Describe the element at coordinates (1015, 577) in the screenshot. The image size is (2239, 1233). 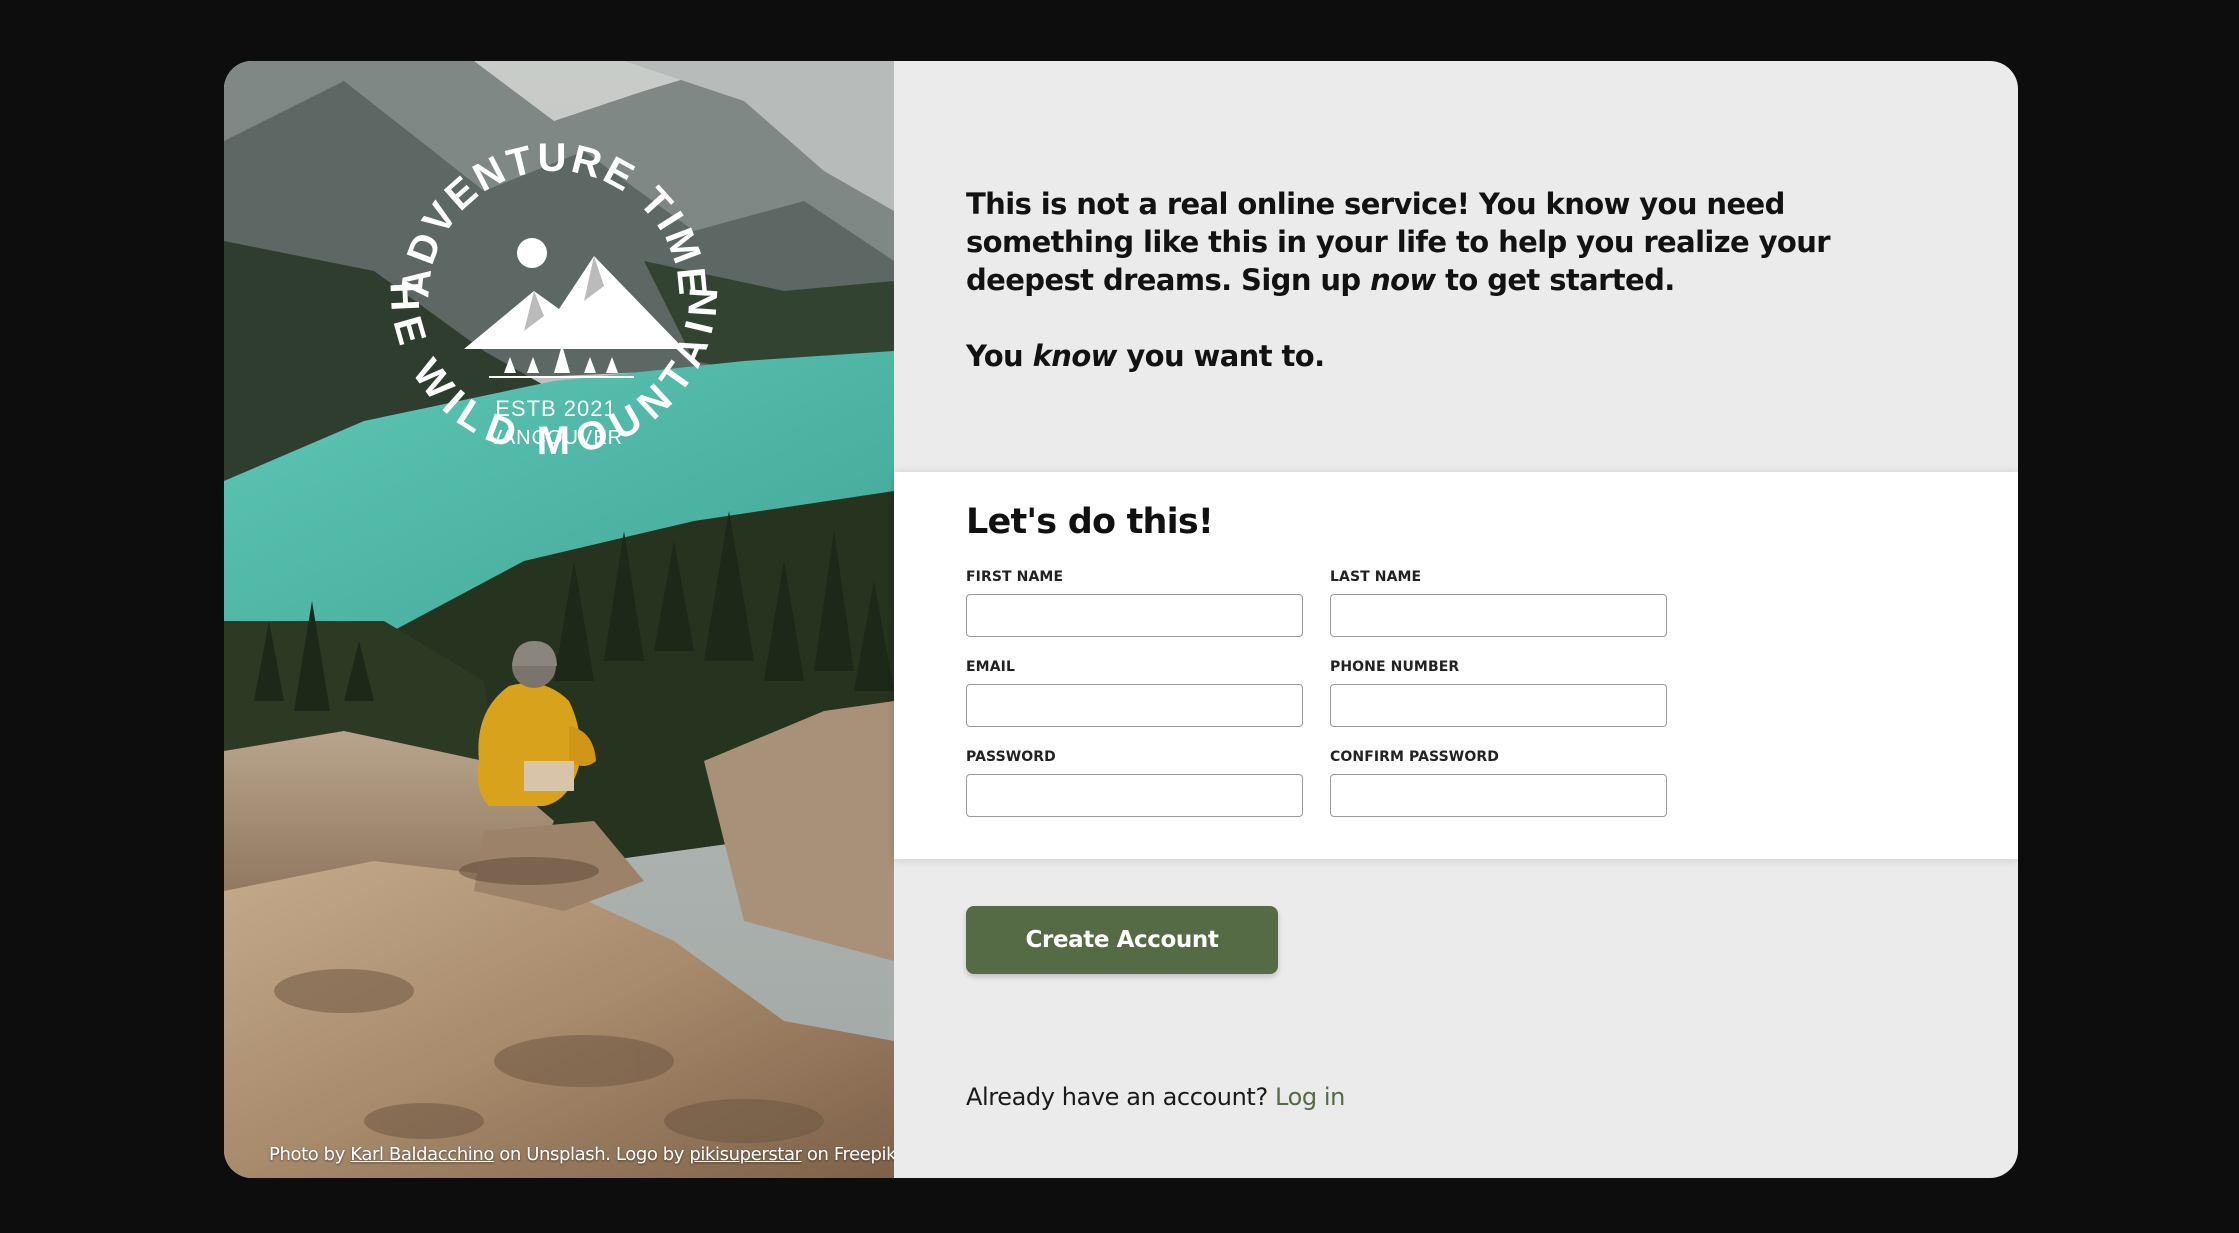
I see `first-name-label: First Name` at that location.